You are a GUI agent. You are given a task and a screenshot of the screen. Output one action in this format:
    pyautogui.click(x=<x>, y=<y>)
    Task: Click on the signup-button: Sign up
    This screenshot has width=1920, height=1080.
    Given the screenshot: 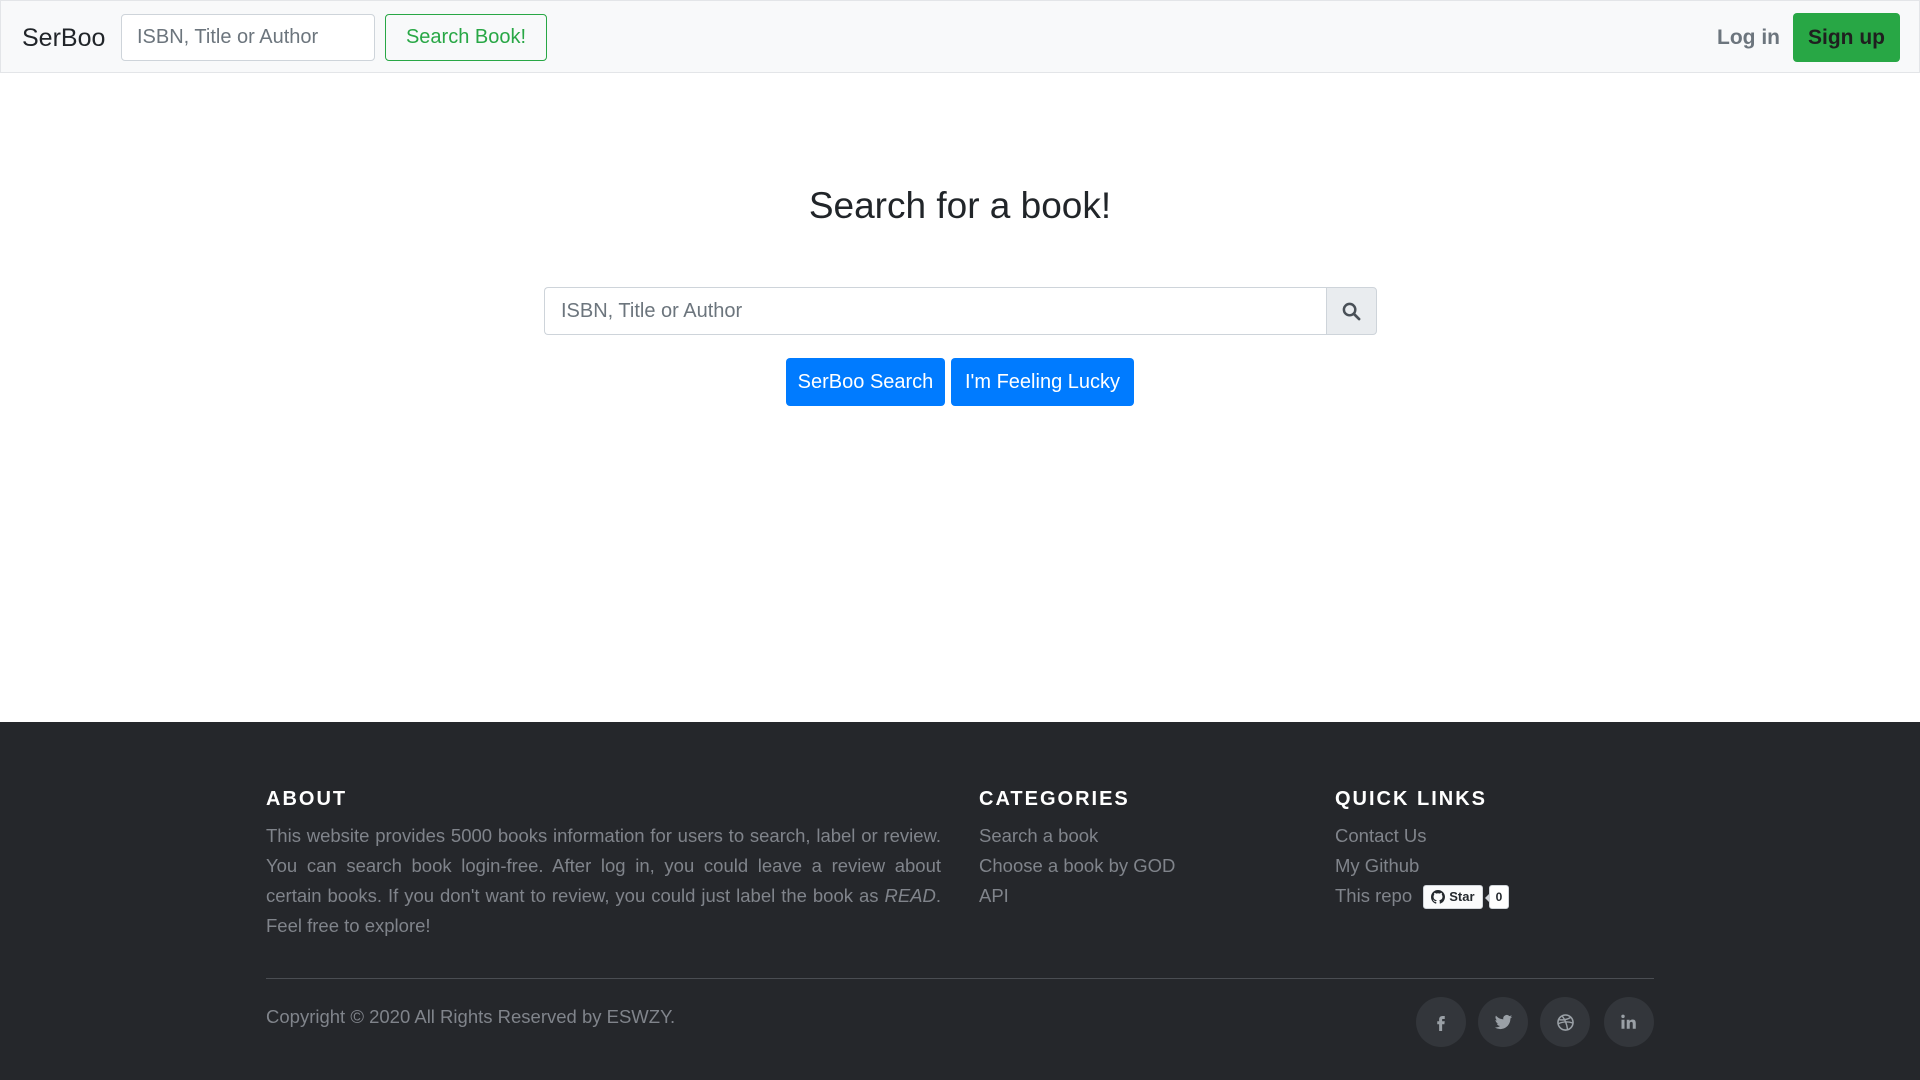 What is the action you would take?
    pyautogui.click(x=1846, y=37)
    